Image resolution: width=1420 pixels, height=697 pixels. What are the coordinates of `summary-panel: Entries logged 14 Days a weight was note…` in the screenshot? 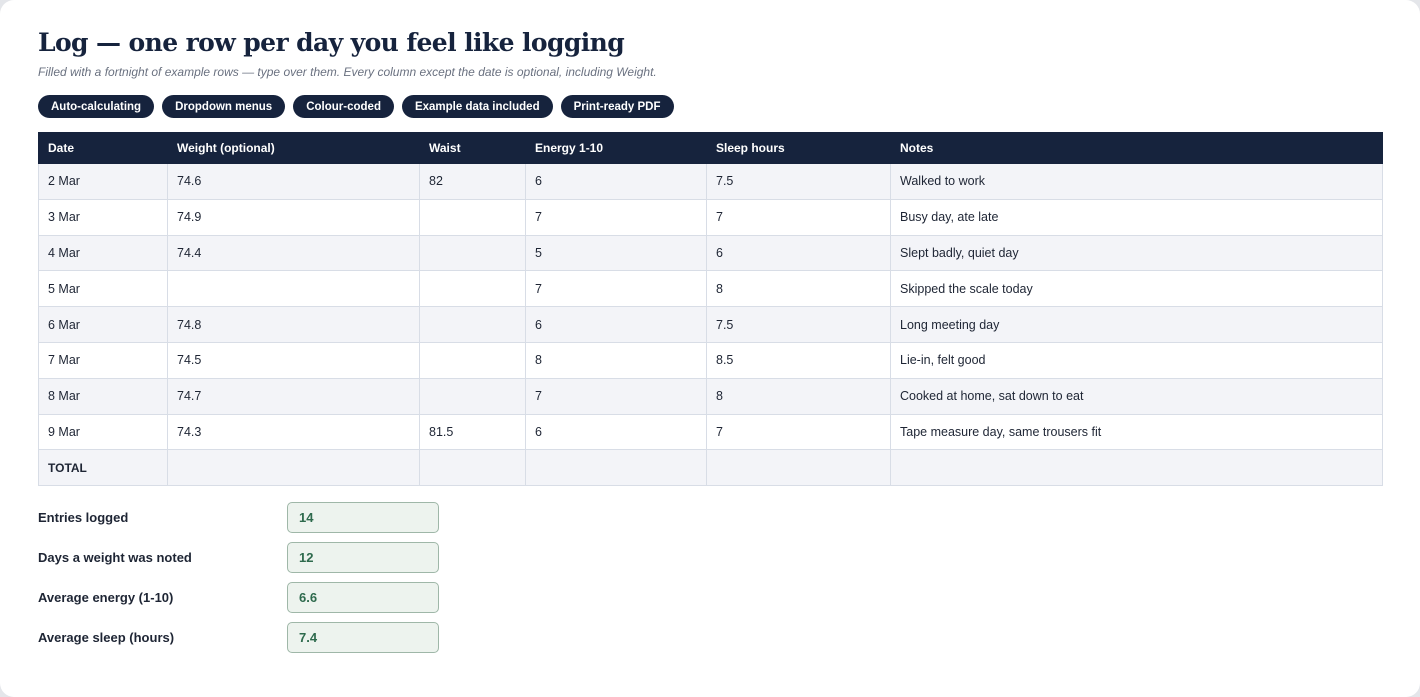 It's located at (238, 582).